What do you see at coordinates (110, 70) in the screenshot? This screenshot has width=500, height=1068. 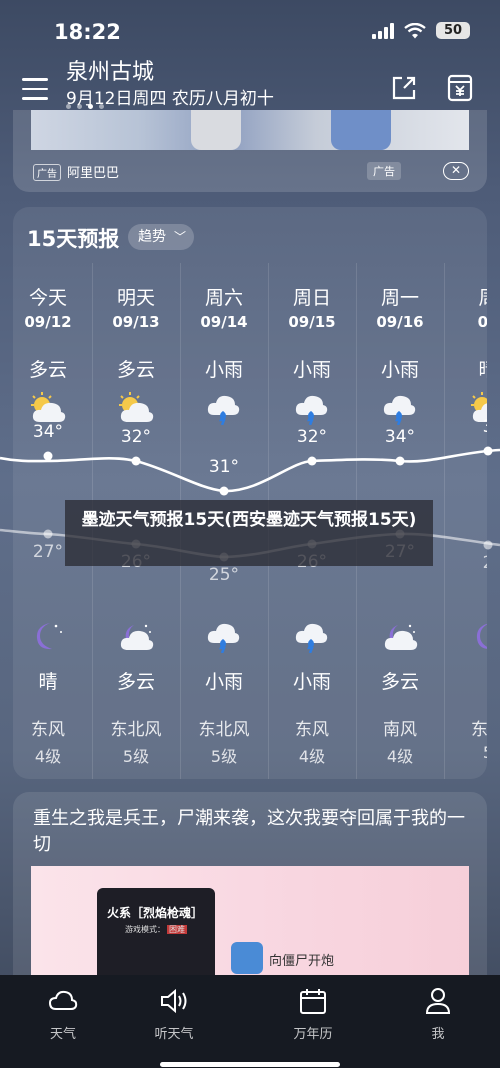 I see `city-name: 泉州古城` at bounding box center [110, 70].